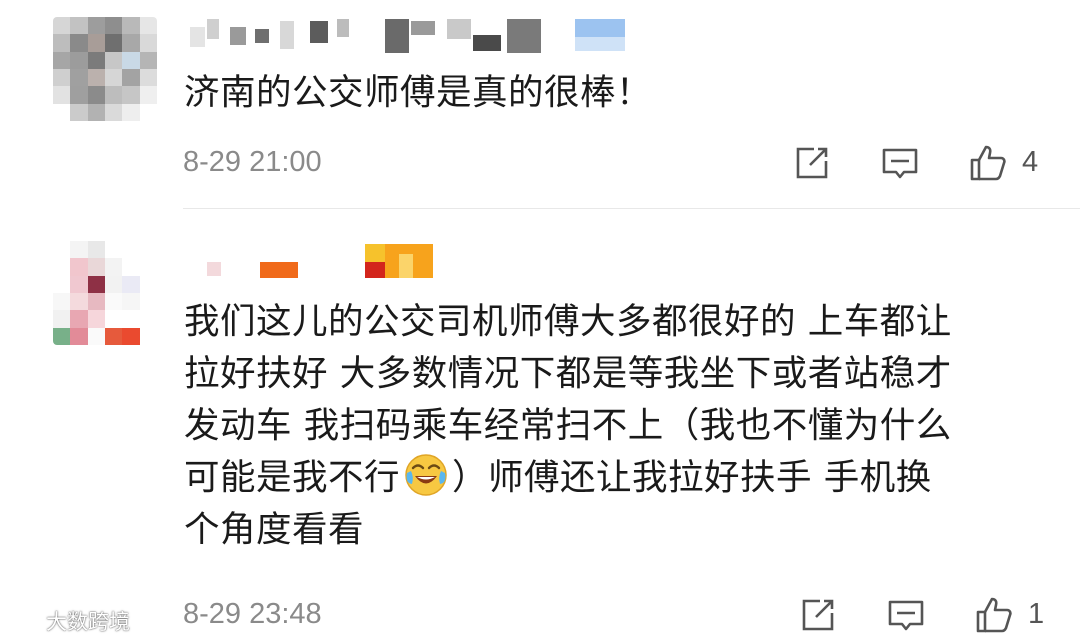 The width and height of the screenshot is (1080, 642). I want to click on watermark-text: 大数跨境, so click(88, 622).